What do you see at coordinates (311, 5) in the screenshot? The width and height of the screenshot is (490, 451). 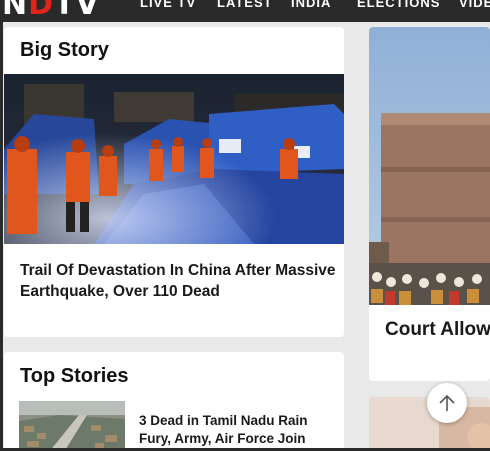 I see `nav-india: INDIA` at bounding box center [311, 5].